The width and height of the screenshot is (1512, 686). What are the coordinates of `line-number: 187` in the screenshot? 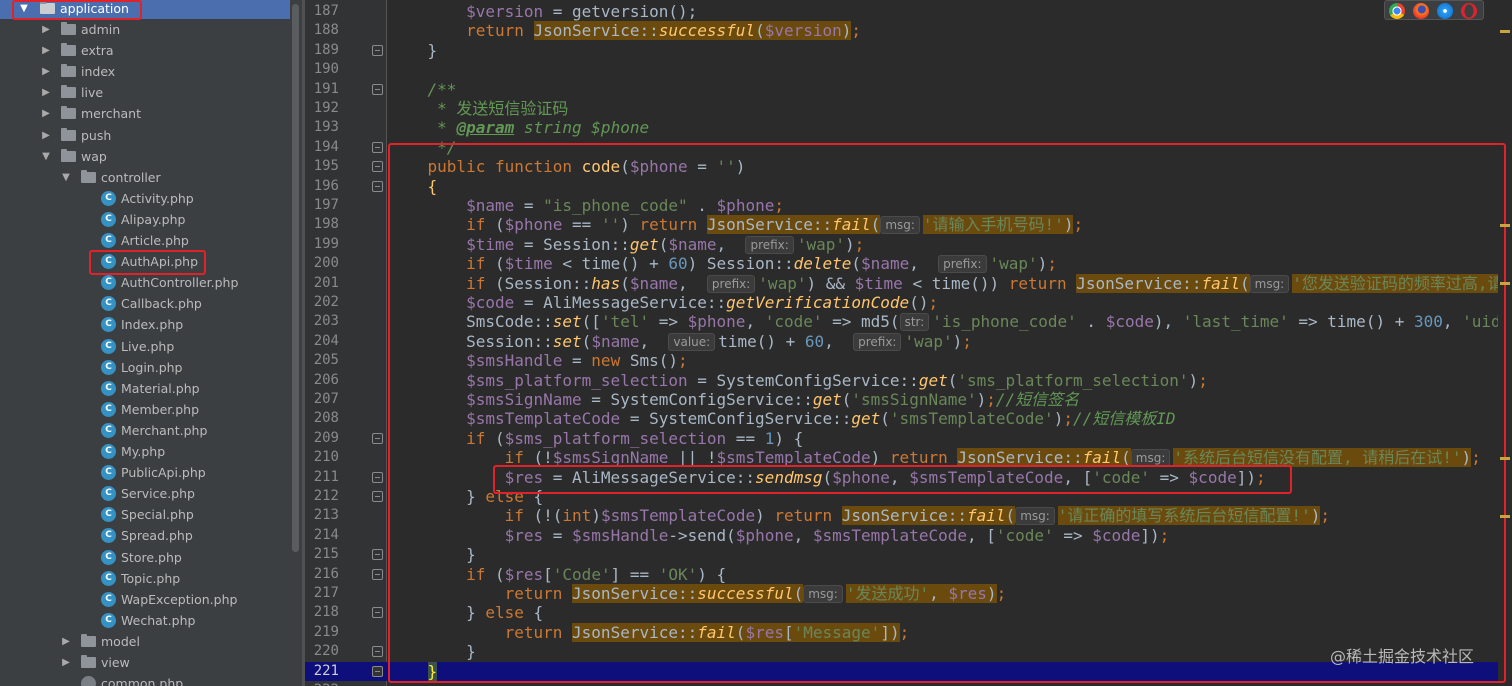 It's located at (326, 11).